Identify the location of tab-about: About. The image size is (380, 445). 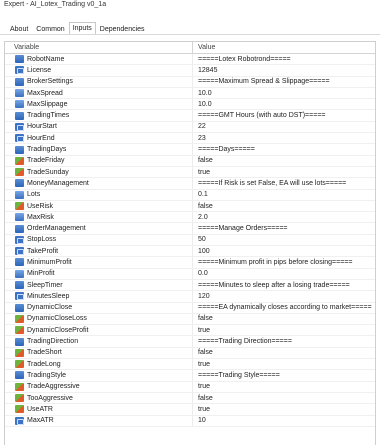
(19, 28).